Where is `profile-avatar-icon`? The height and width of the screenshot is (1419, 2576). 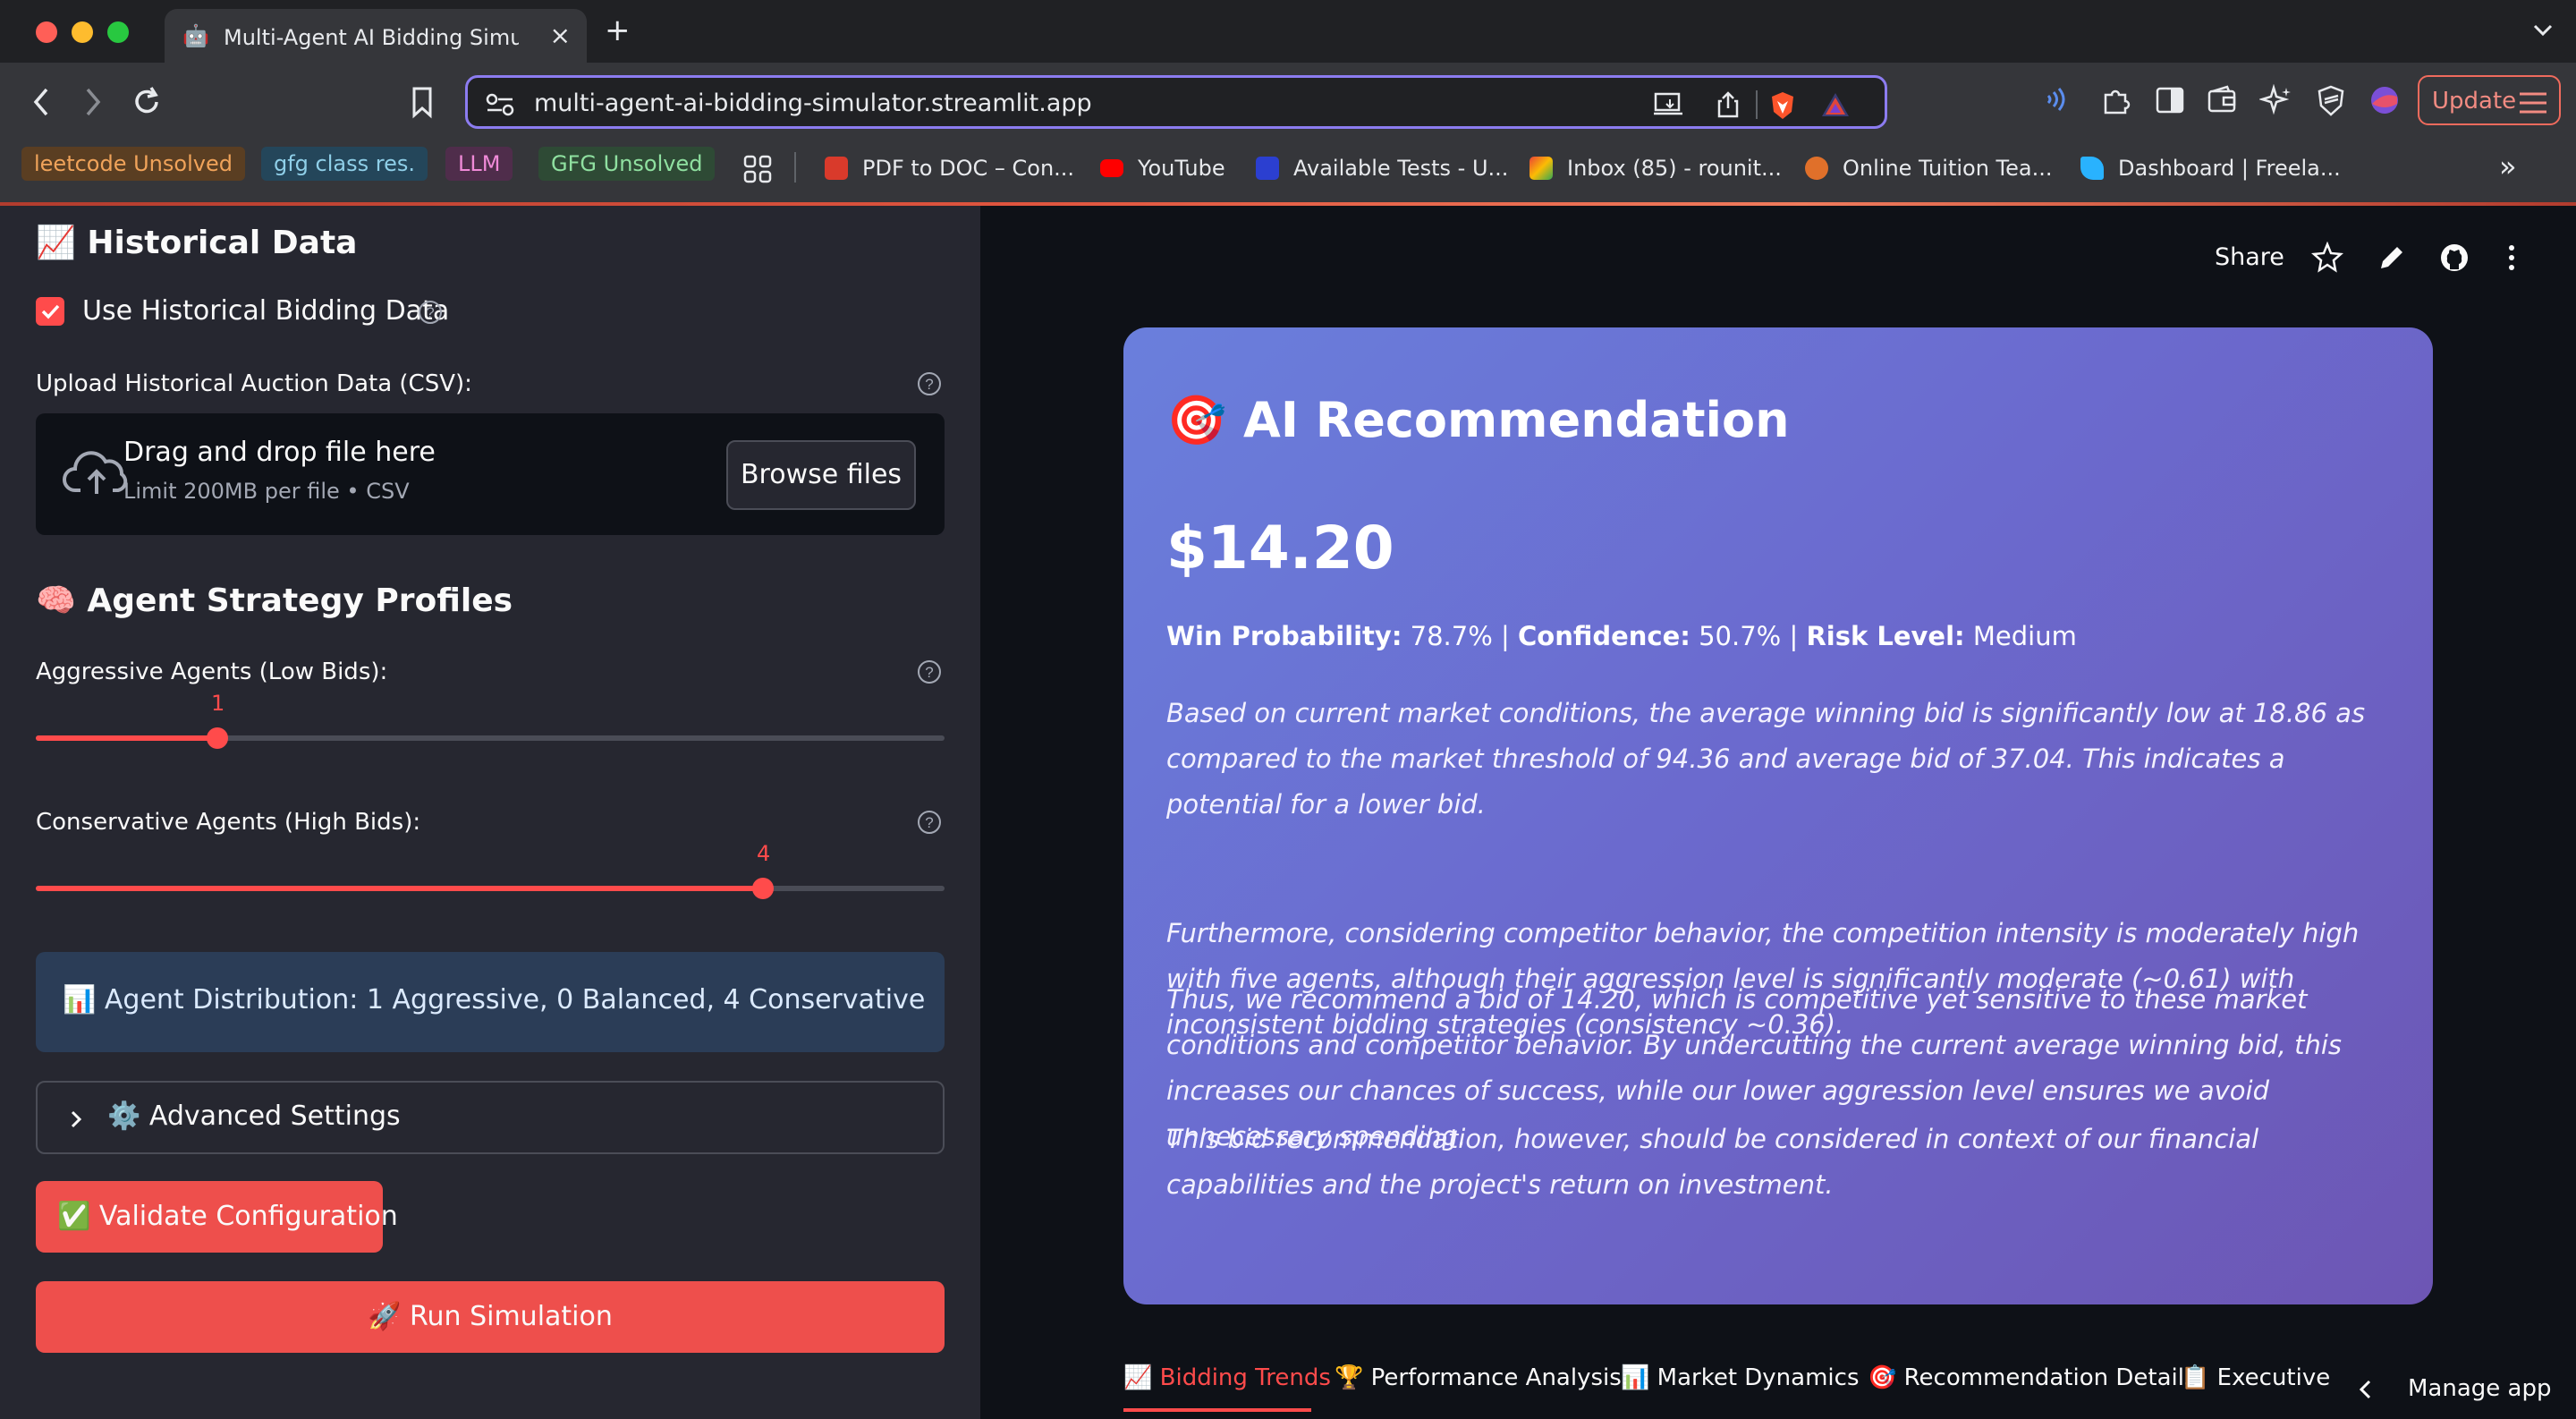 profile-avatar-icon is located at coordinates (2384, 100).